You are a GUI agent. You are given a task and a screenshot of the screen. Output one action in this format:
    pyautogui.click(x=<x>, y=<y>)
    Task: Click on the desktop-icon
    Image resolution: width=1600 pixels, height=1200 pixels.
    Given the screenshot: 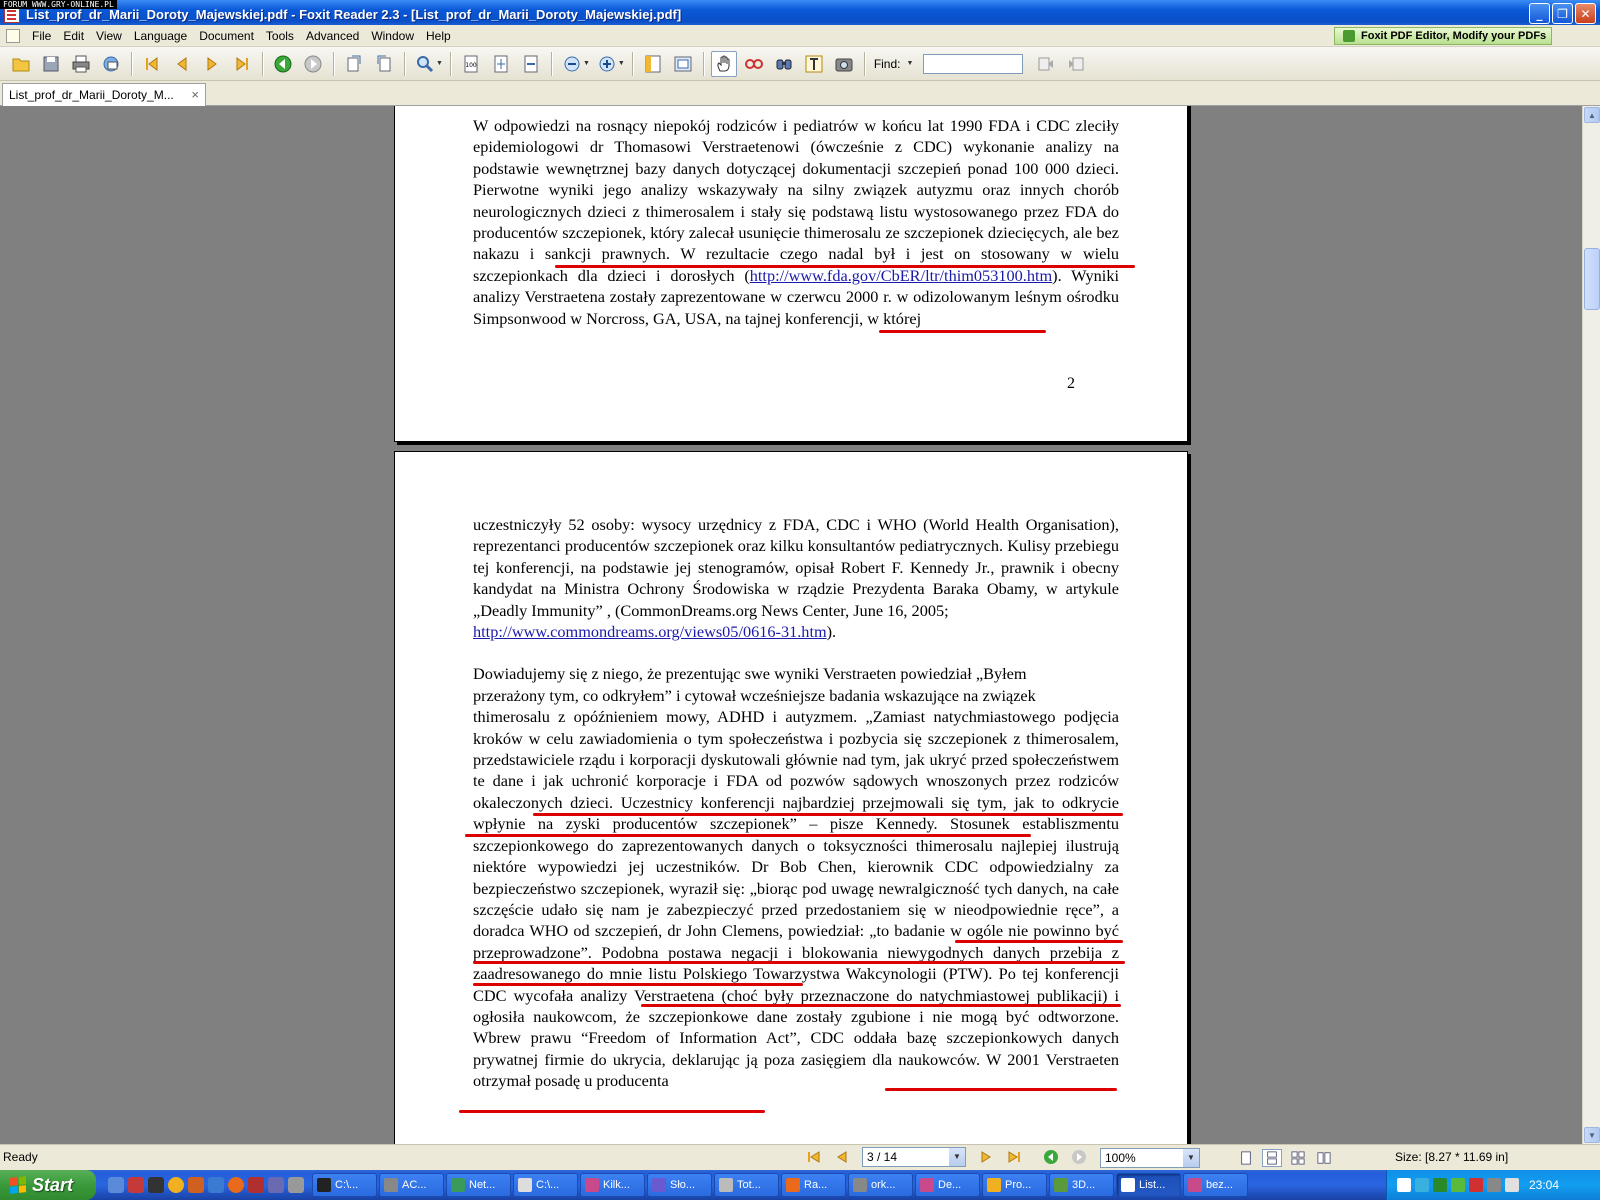 What is the action you would take?
    pyautogui.click(x=116, y=1185)
    